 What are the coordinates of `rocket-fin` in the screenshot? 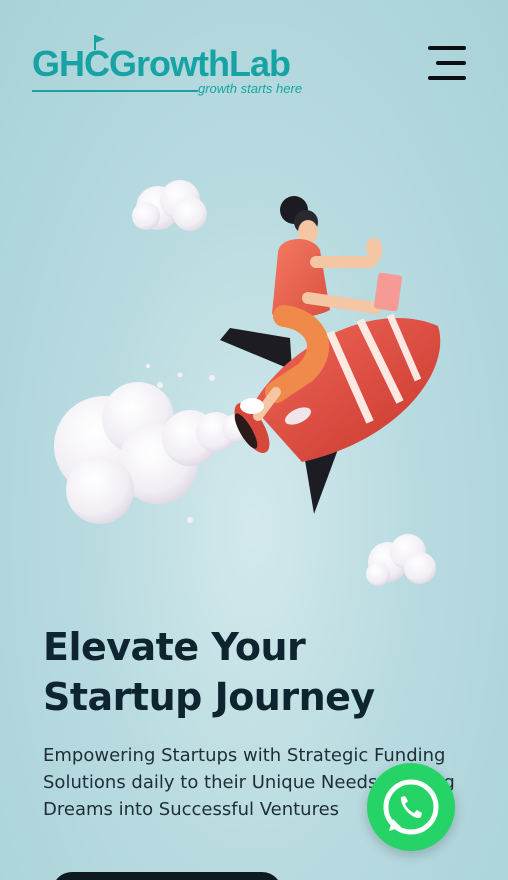 It's located at (256, 349).